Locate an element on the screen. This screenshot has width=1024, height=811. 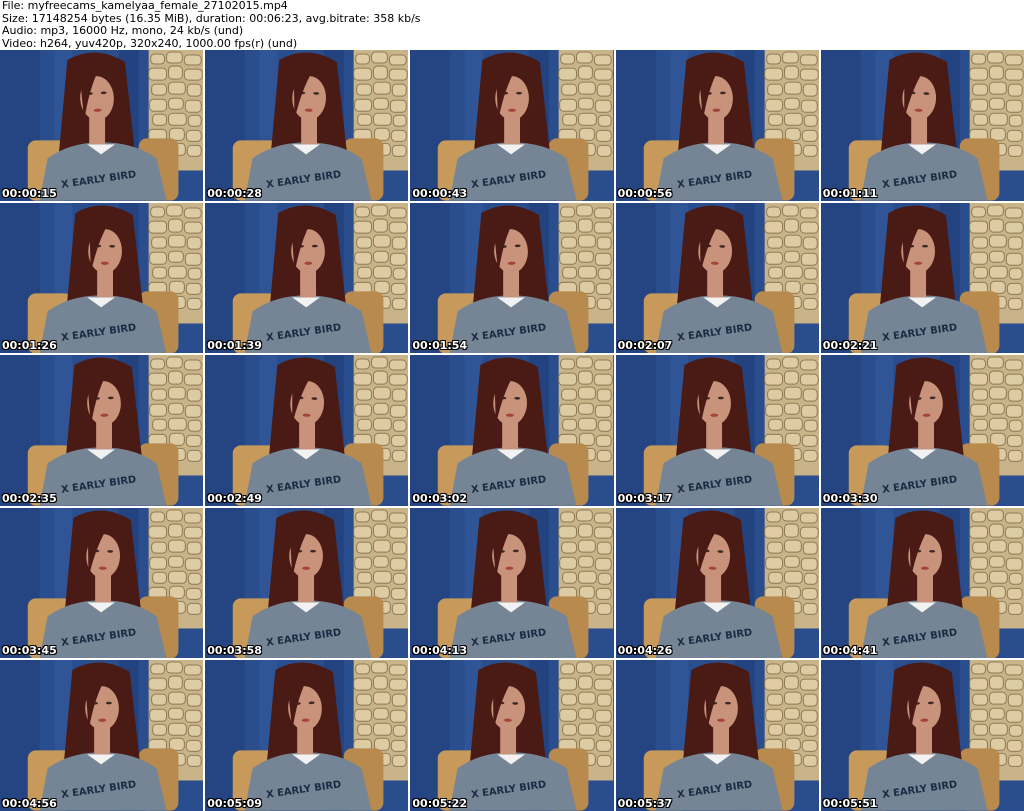
video-thumbnail: X EARLY BIRD 00:04:13 is located at coordinates (512, 583).